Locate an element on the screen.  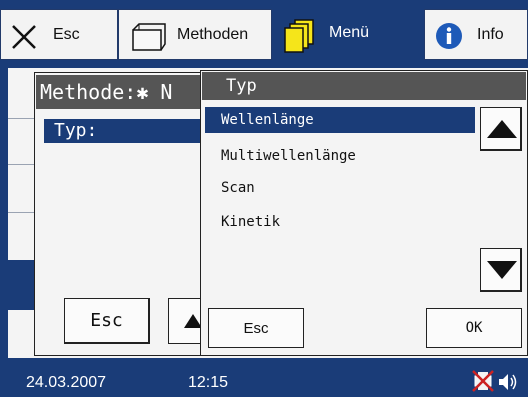
tab-info-label: Info is located at coordinates (490, 34).